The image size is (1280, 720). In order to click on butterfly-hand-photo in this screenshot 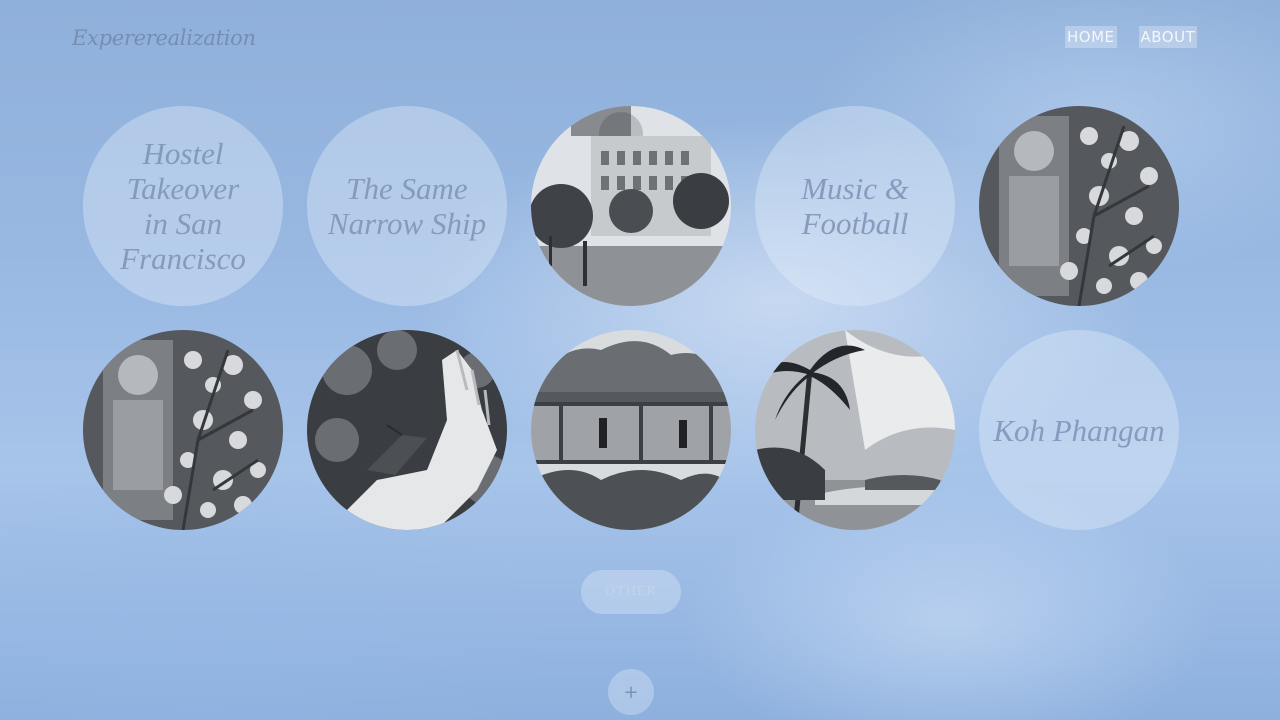, I will do `click(407, 430)`.